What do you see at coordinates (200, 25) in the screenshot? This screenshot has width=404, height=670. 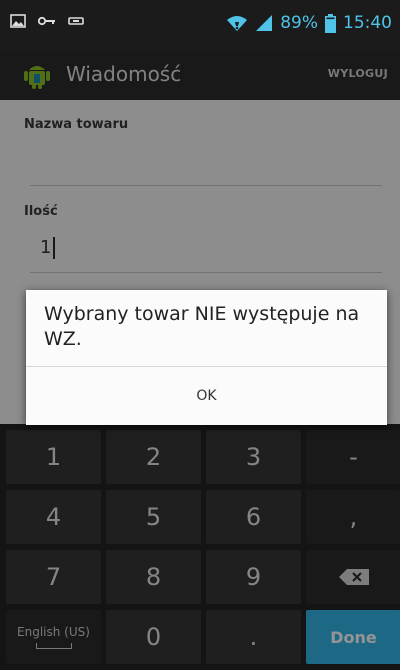 I see `status-bar: 89% 15:40` at bounding box center [200, 25].